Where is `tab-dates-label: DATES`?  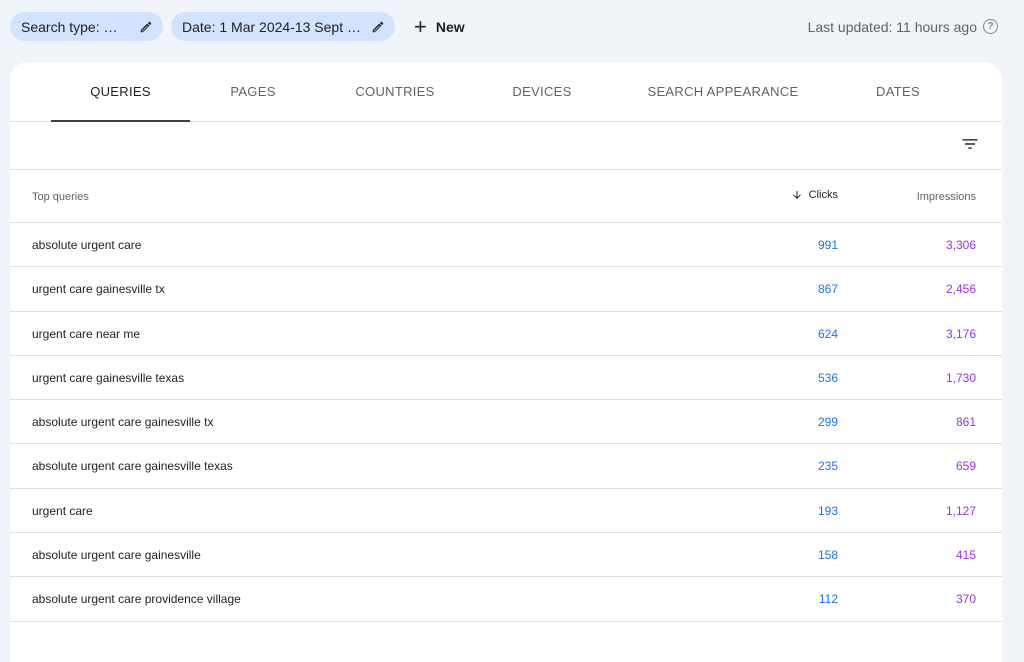
tab-dates-label: DATES is located at coordinates (898, 91).